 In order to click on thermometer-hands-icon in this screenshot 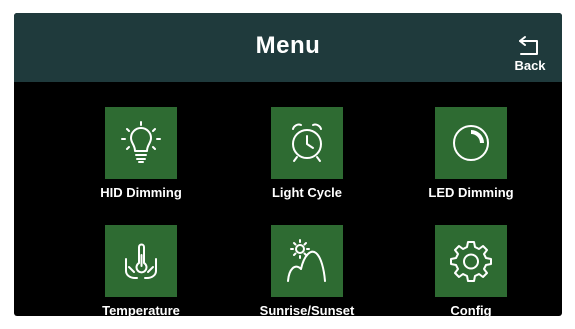, I will do `click(141, 261)`.